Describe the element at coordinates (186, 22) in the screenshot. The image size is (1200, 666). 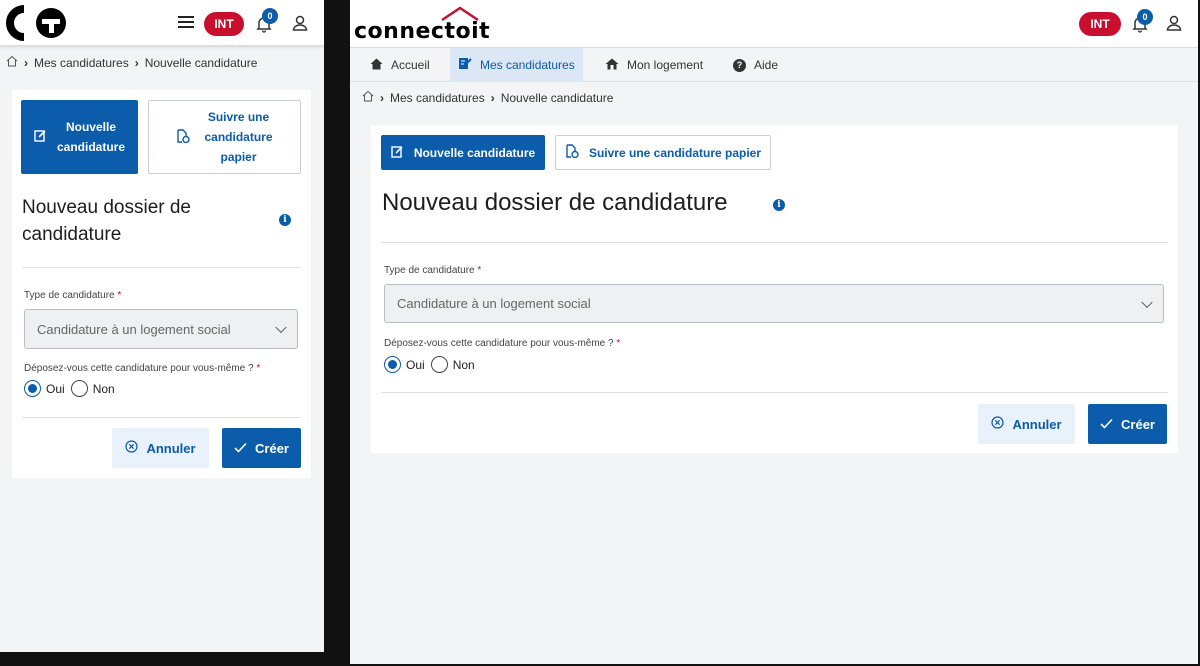
I see `menu-icon` at that location.